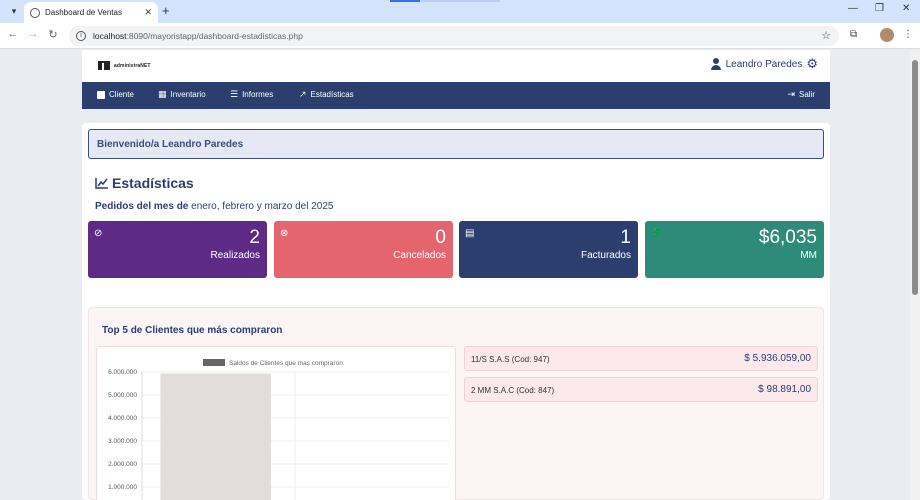 The width and height of the screenshot is (920, 500). I want to click on reload-icon: ↻, so click(53, 34).